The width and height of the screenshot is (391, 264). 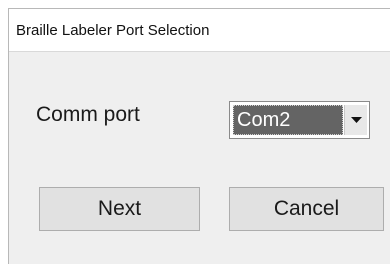 What do you see at coordinates (306, 209) in the screenshot?
I see `cancel-button: Cancel` at bounding box center [306, 209].